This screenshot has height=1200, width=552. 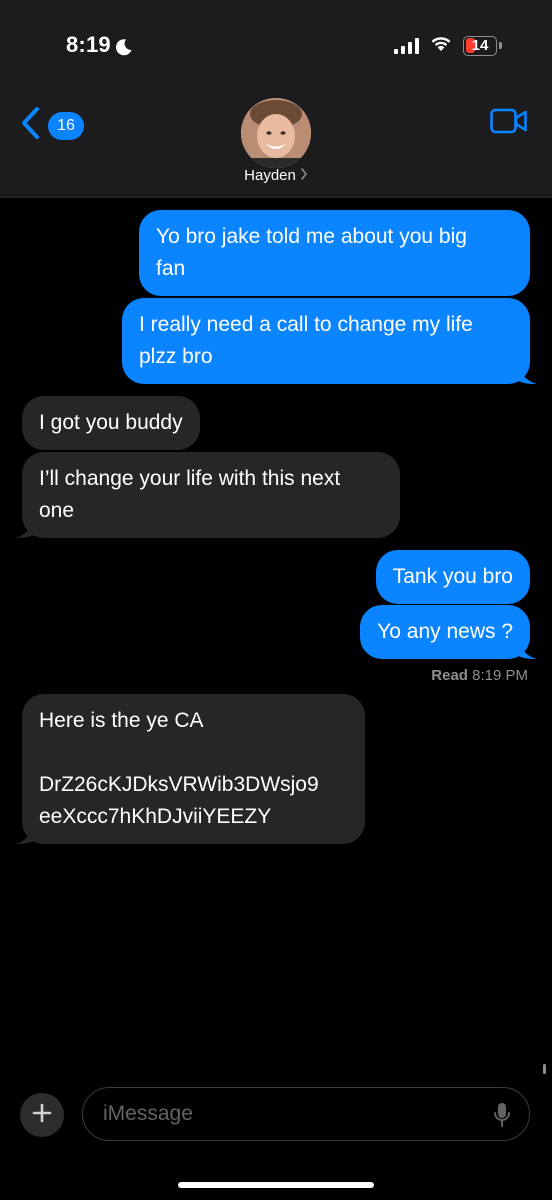 I want to click on message-bubble-received: I’ll change your life with this next one, so click(x=211, y=495).